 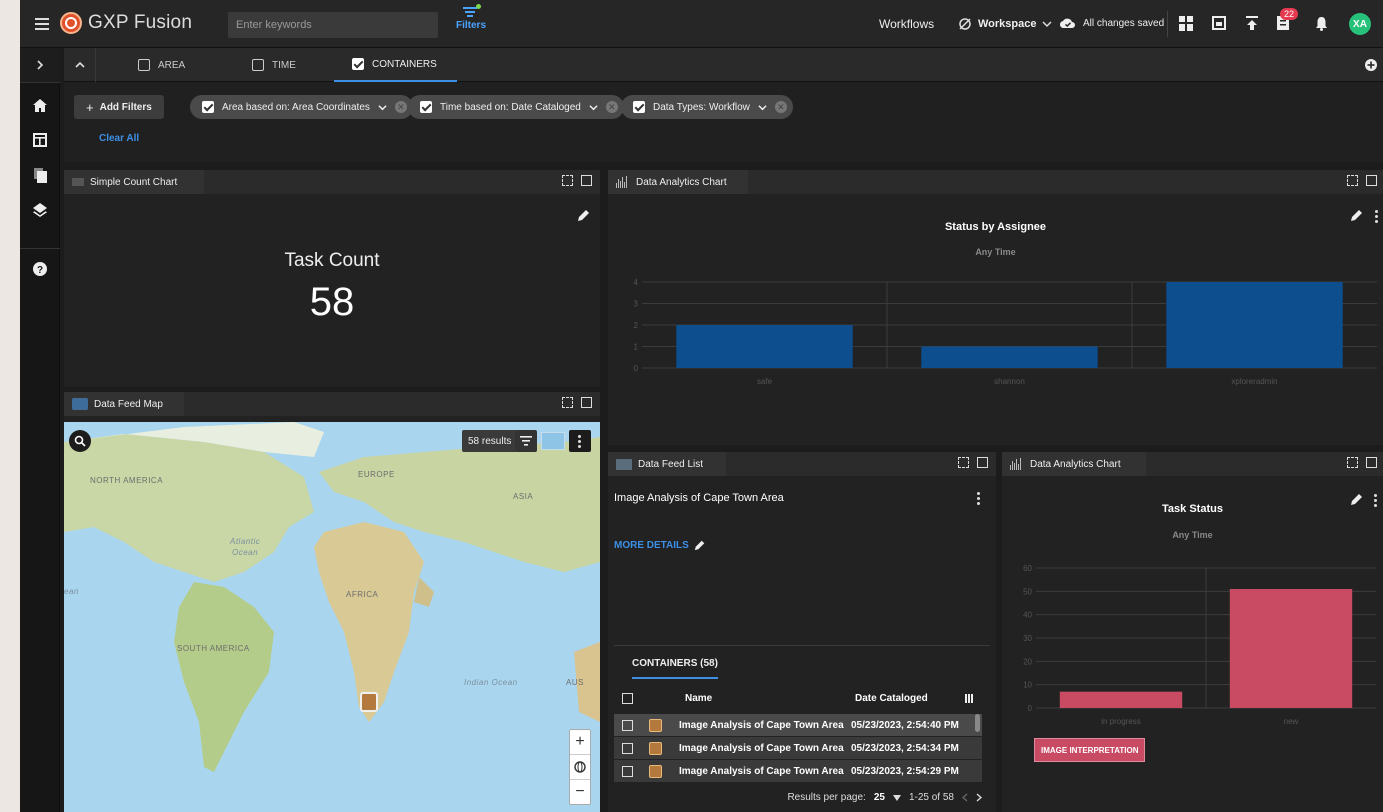 I want to click on user-avatar: XA, so click(x=1360, y=24).